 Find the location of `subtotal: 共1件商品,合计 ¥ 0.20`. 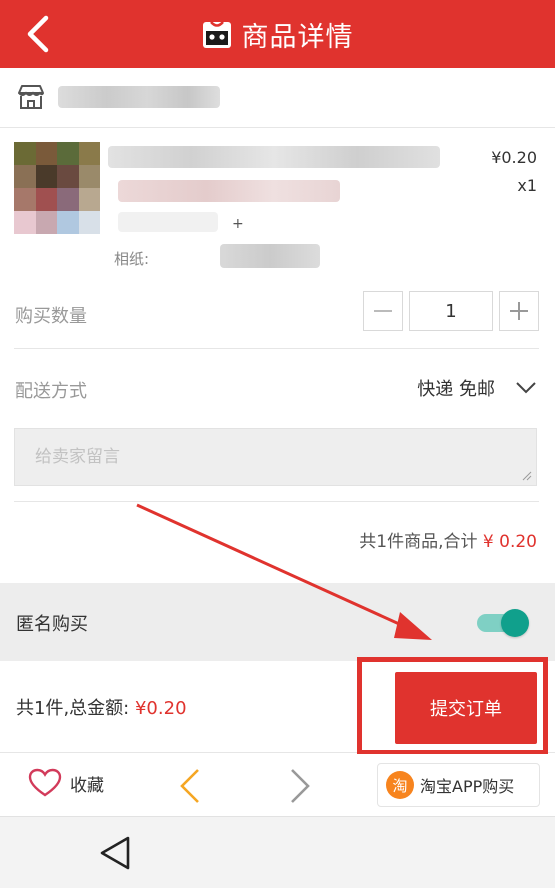

subtotal: 共1件商品,合计 ¥ 0.20 is located at coordinates (448, 539).